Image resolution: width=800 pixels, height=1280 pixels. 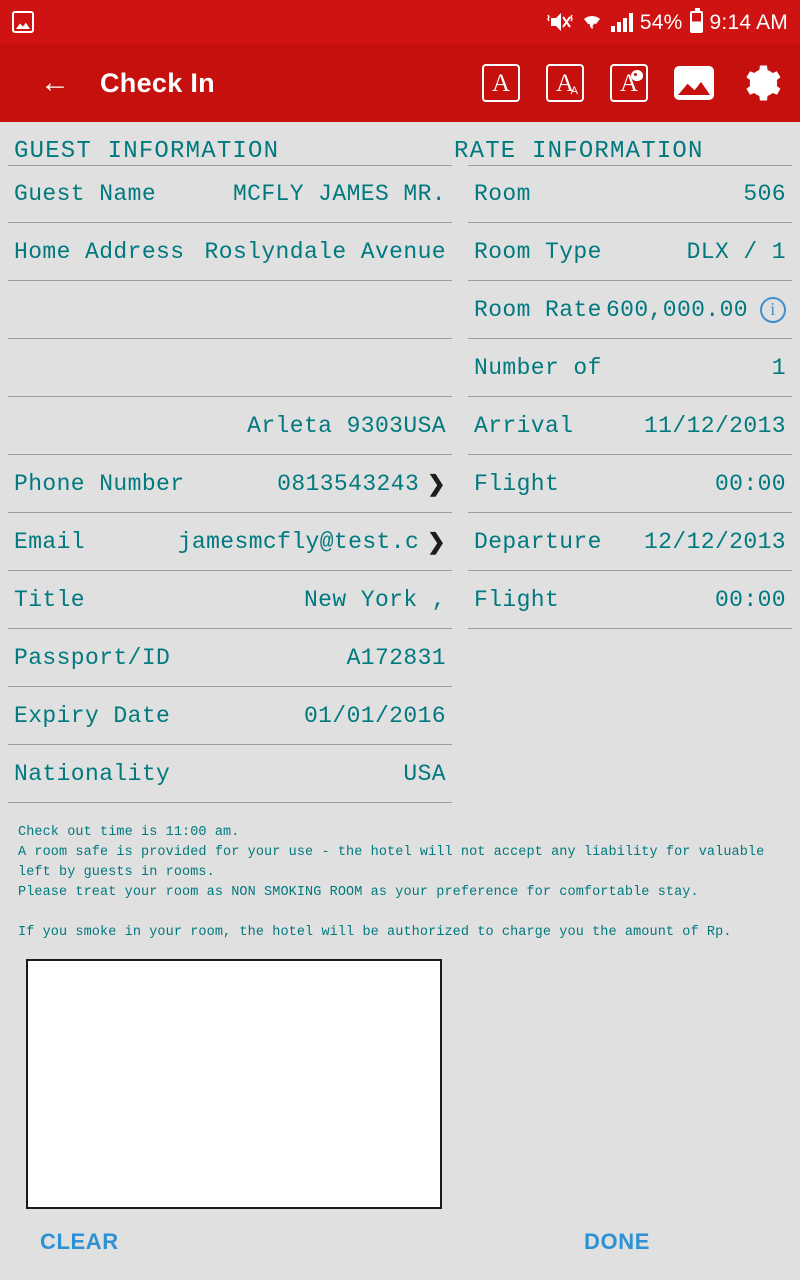 I want to click on row-value: DLX / 1, so click(x=736, y=251).